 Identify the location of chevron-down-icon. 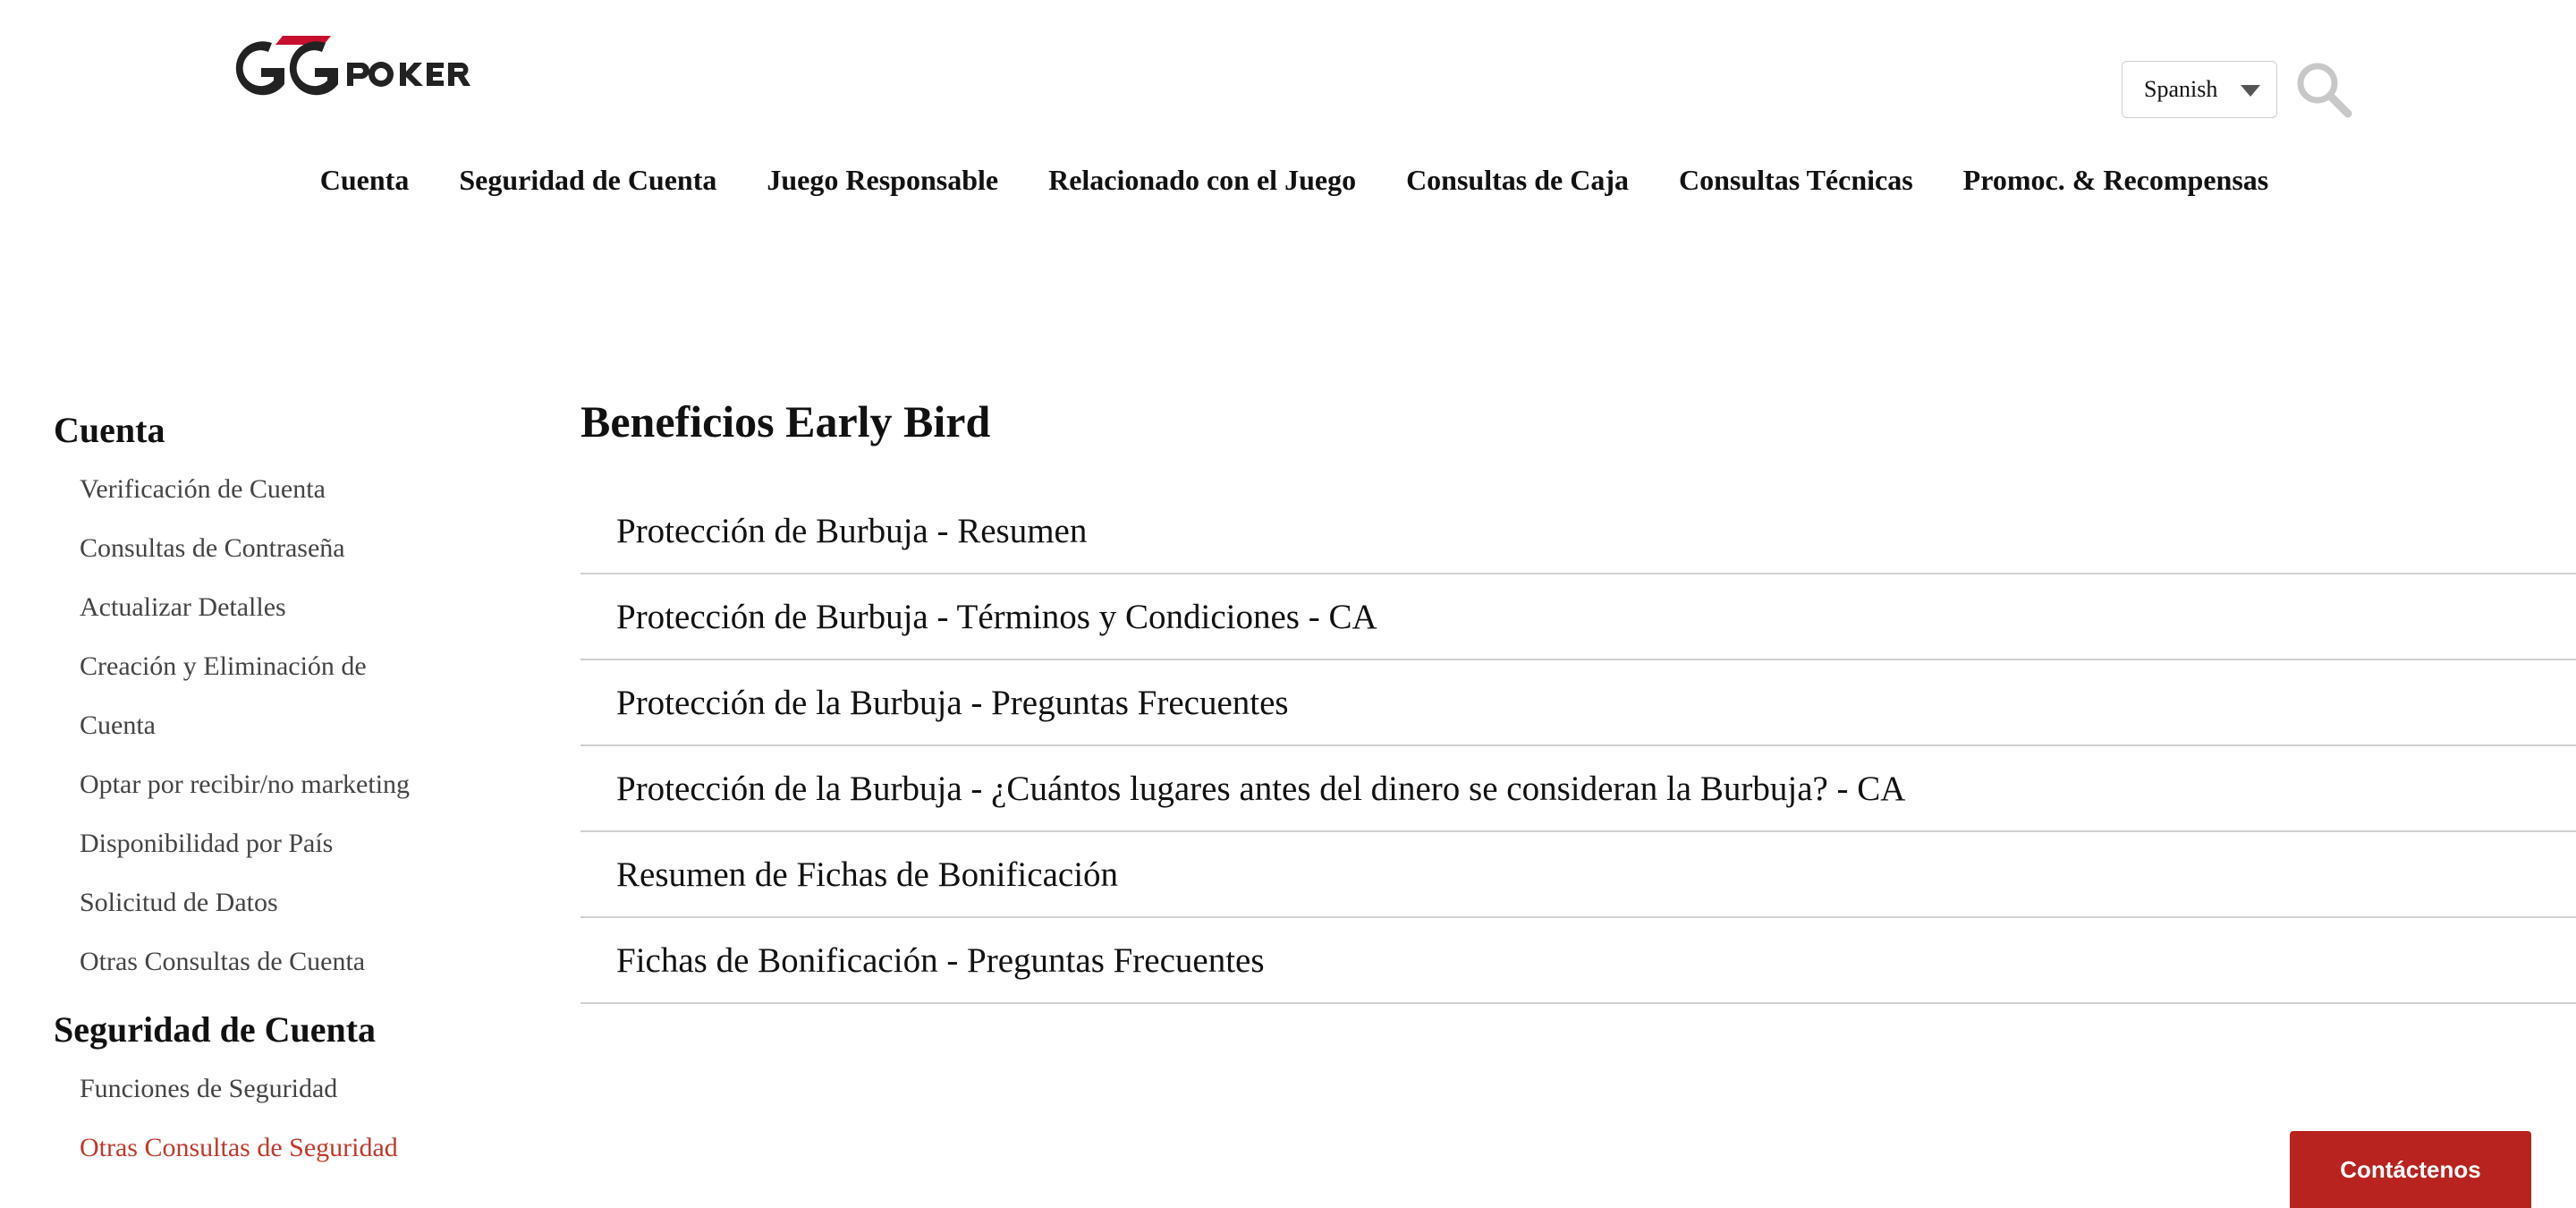
(2250, 91).